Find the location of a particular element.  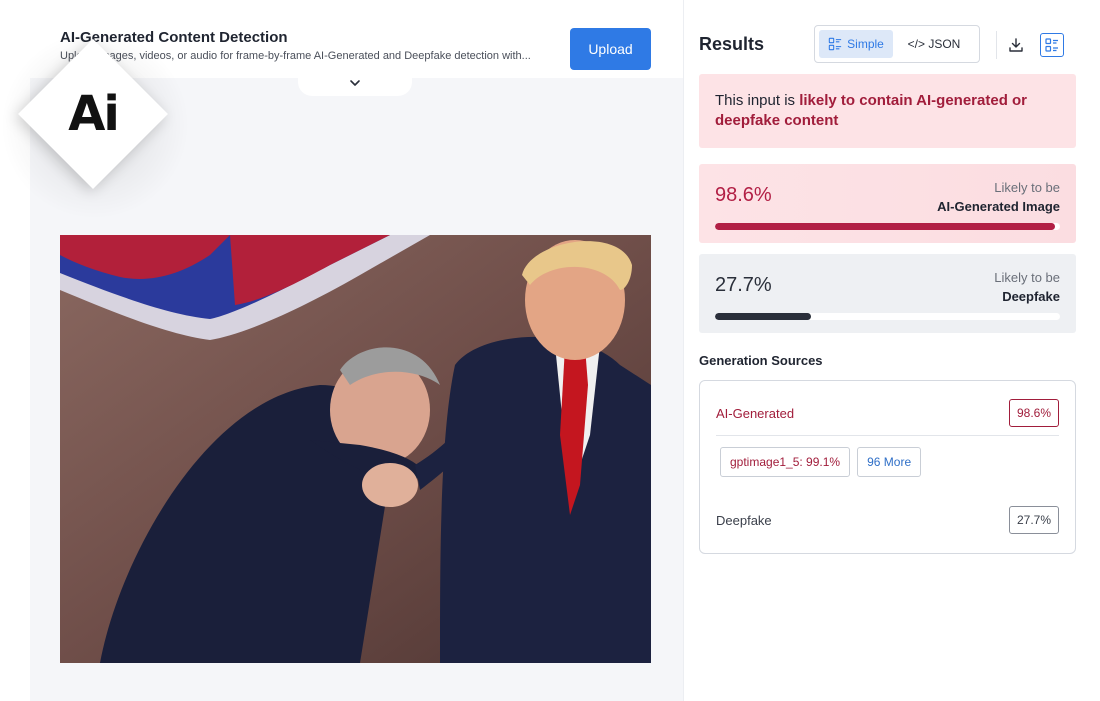

deepfake-score-bar is located at coordinates (887, 316).